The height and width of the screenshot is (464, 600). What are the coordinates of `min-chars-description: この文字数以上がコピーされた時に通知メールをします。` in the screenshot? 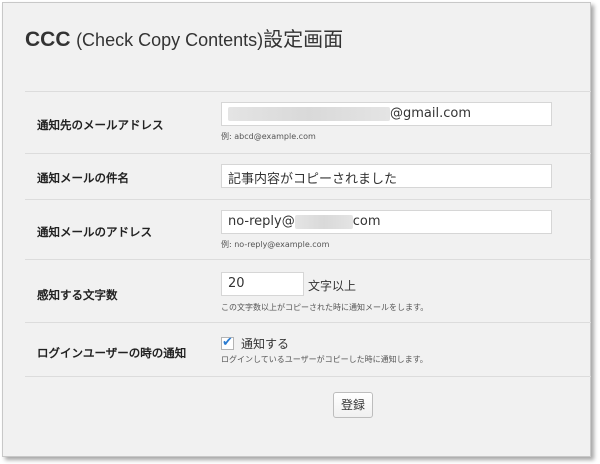 It's located at (325, 307).